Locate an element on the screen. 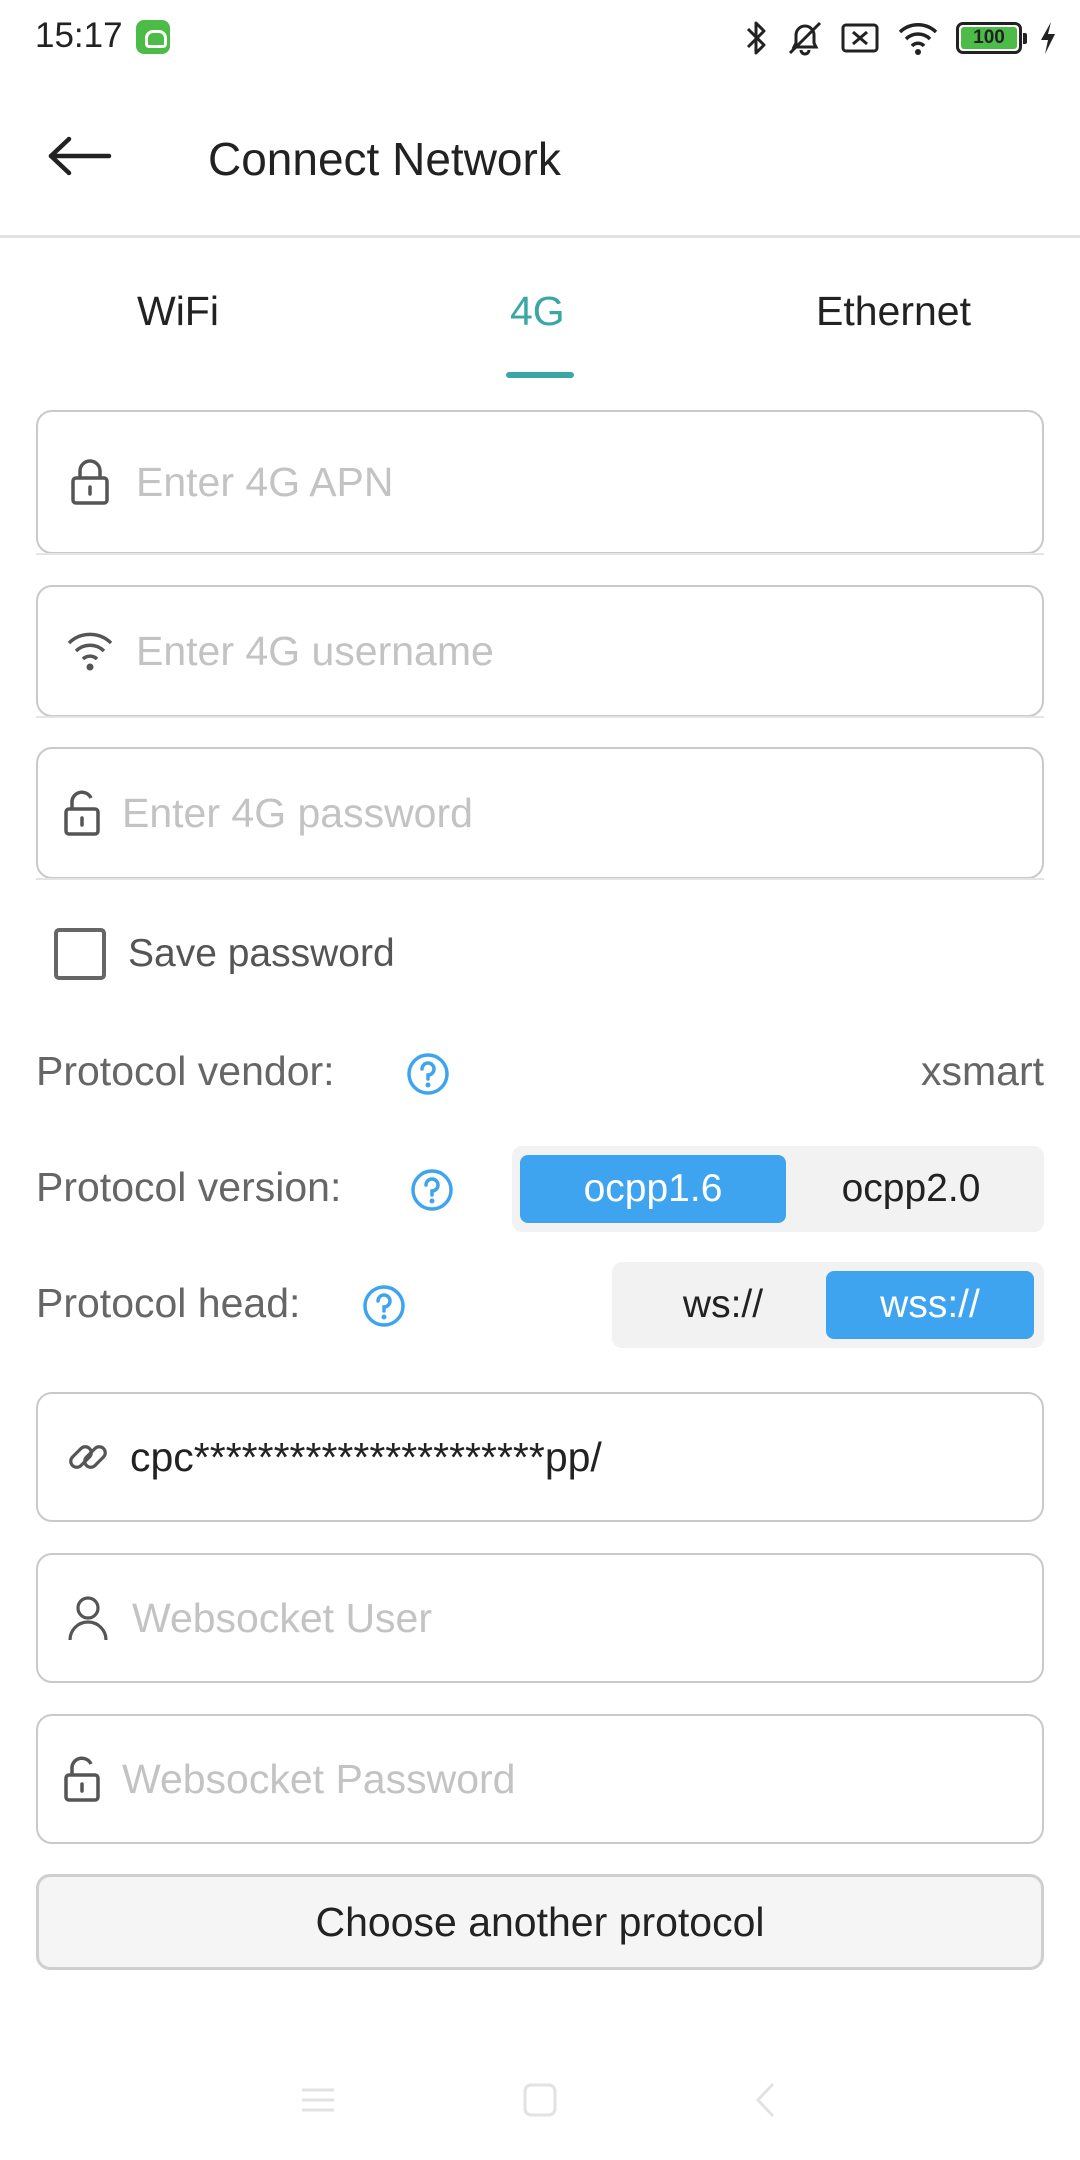 This screenshot has height=2160, width=1080. tab-wifi: WiFi is located at coordinates (178, 311).